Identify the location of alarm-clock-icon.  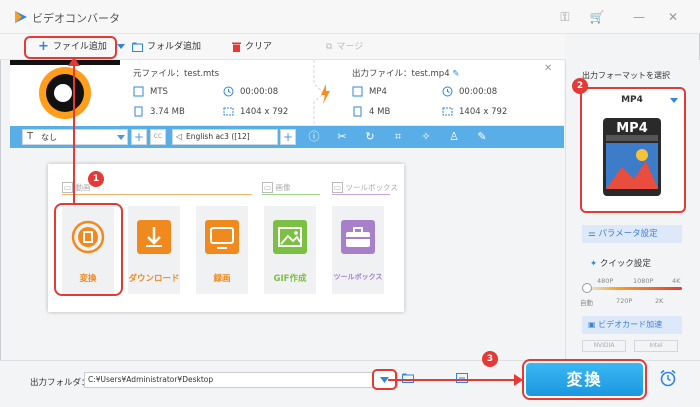
(668, 378).